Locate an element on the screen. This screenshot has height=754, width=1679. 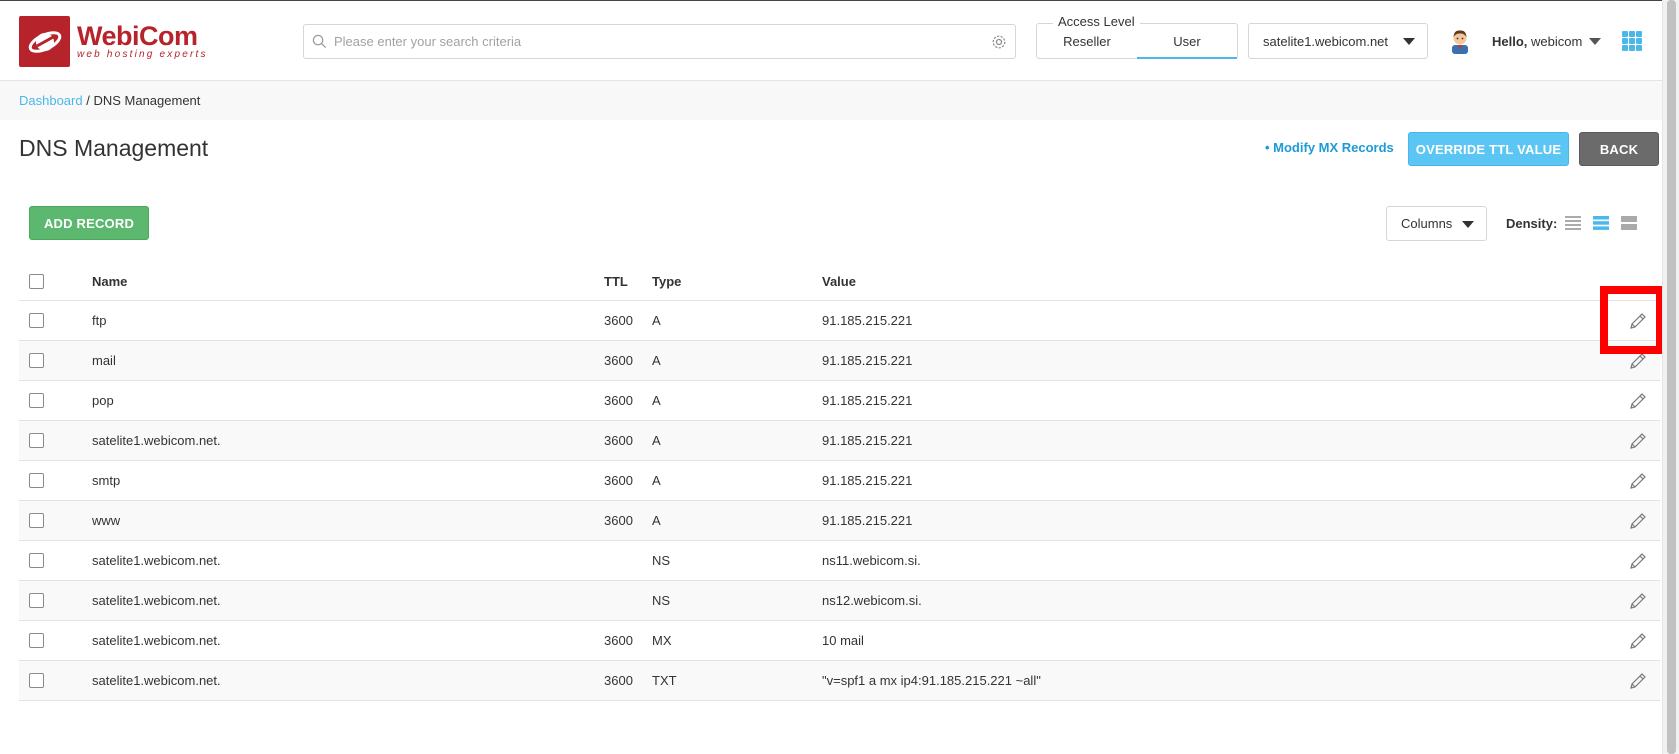
table-header-row: Name TTL Type Value is located at coordinates (839, 281).